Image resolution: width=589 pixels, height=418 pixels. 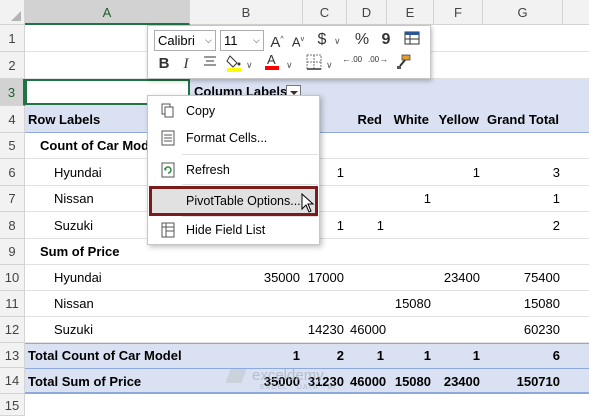 I want to click on row-header-10: 10, so click(x=12, y=278).